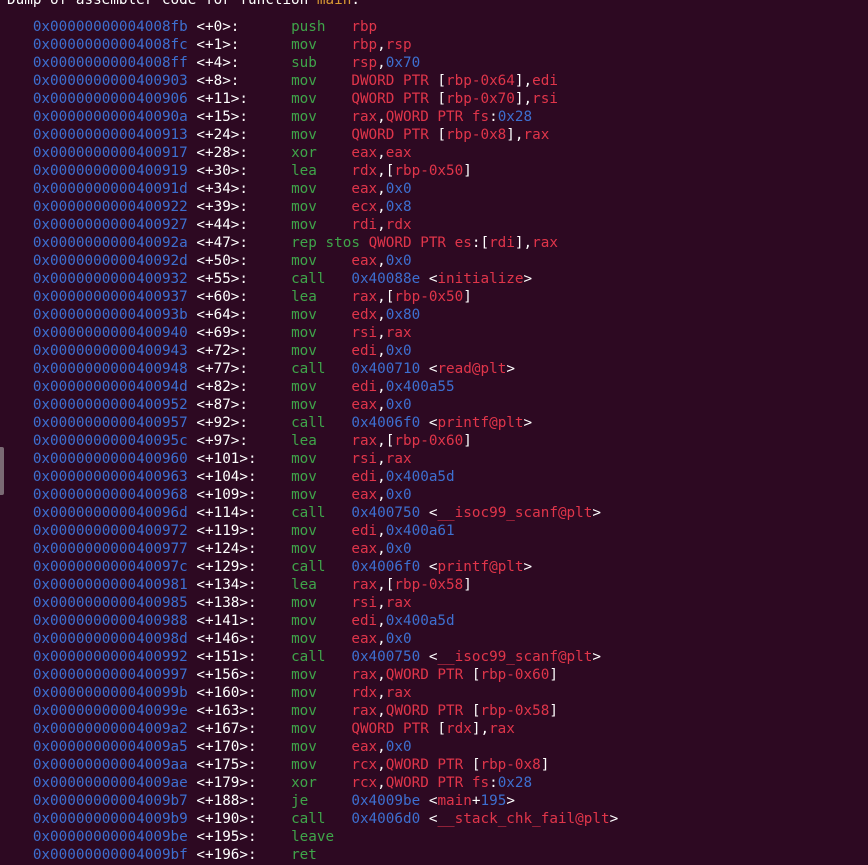 Image resolution: width=868 pixels, height=865 pixels. I want to click on disassembly-line: 0x0000000000400968 <+109>: mov eax,0x0, so click(312, 495).